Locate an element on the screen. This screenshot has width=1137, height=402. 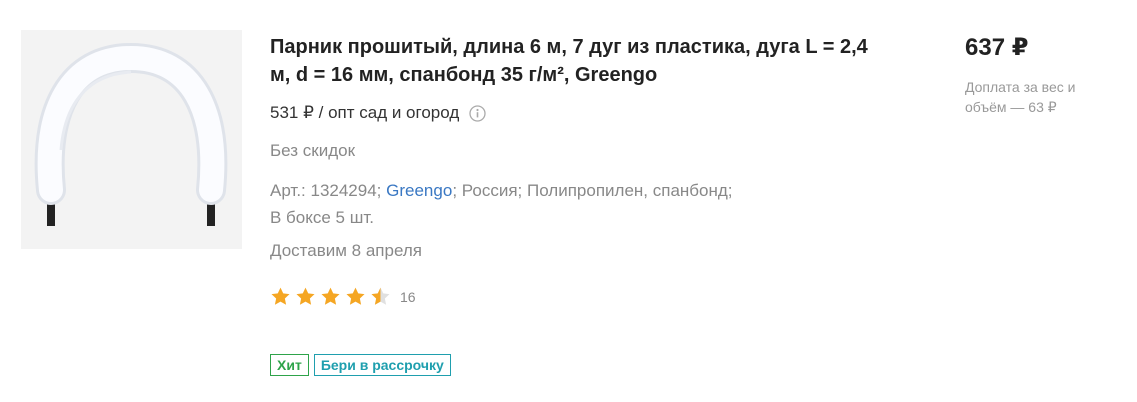
review-count: 16 is located at coordinates (408, 297).